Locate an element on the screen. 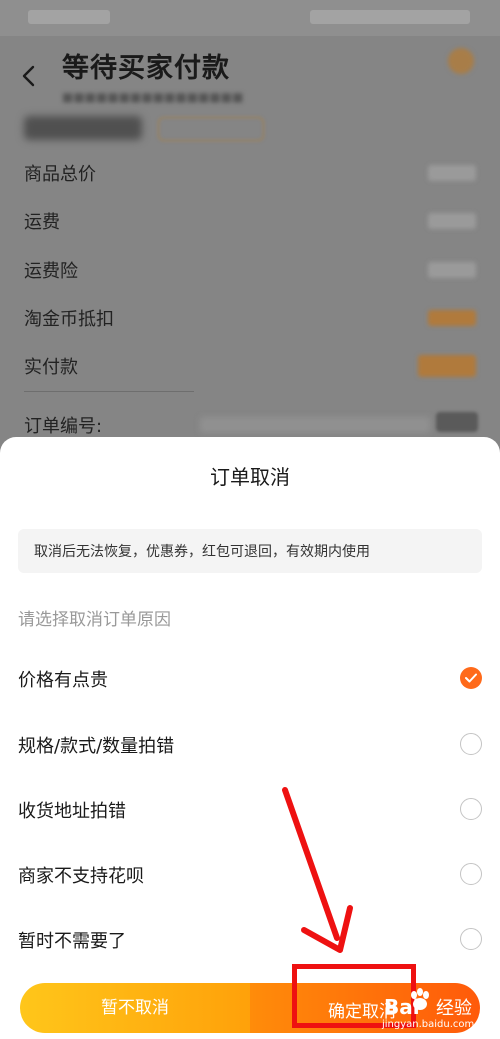  reason-option-no-huabei: 商家不支持花呗 is located at coordinates (250, 875).